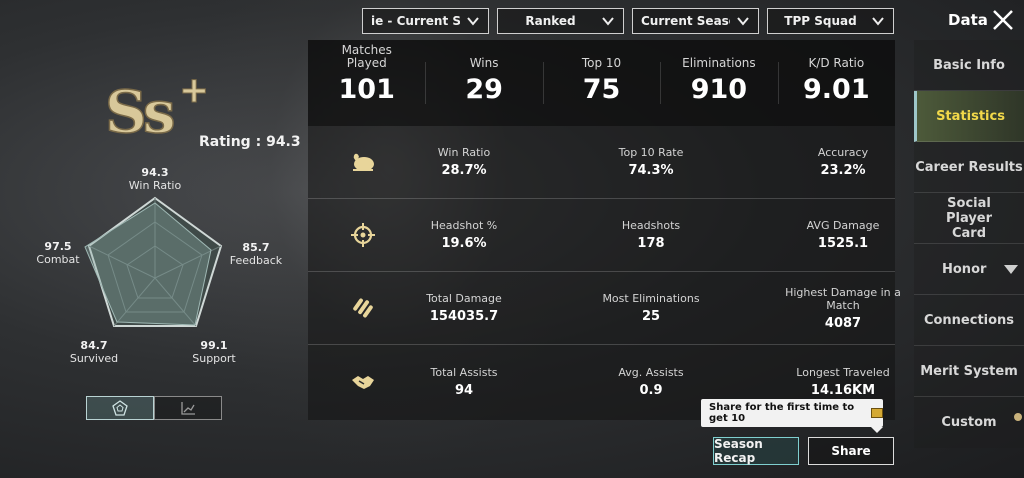 This screenshot has height=478, width=1024. Describe the element at coordinates (464, 308) in the screenshot. I see `stat-total-damage: Total Damage 154035.7` at that location.